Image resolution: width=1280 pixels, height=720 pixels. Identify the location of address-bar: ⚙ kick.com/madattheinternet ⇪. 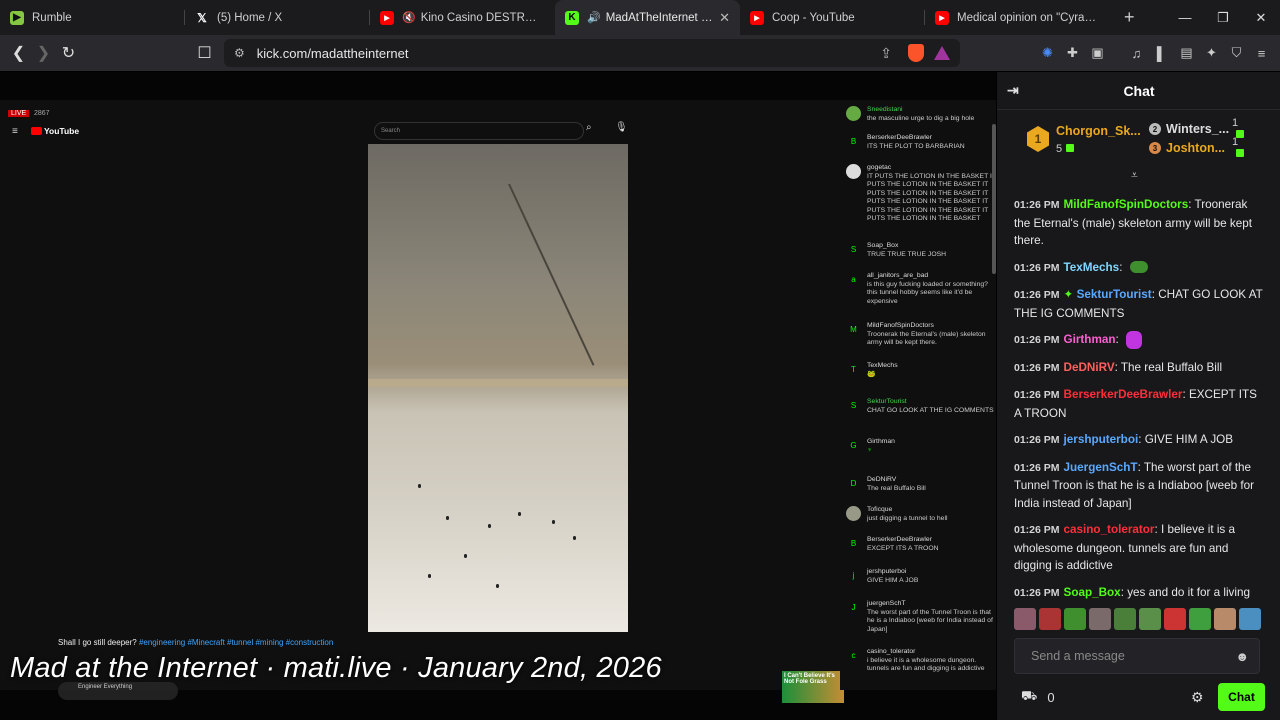
(592, 53).